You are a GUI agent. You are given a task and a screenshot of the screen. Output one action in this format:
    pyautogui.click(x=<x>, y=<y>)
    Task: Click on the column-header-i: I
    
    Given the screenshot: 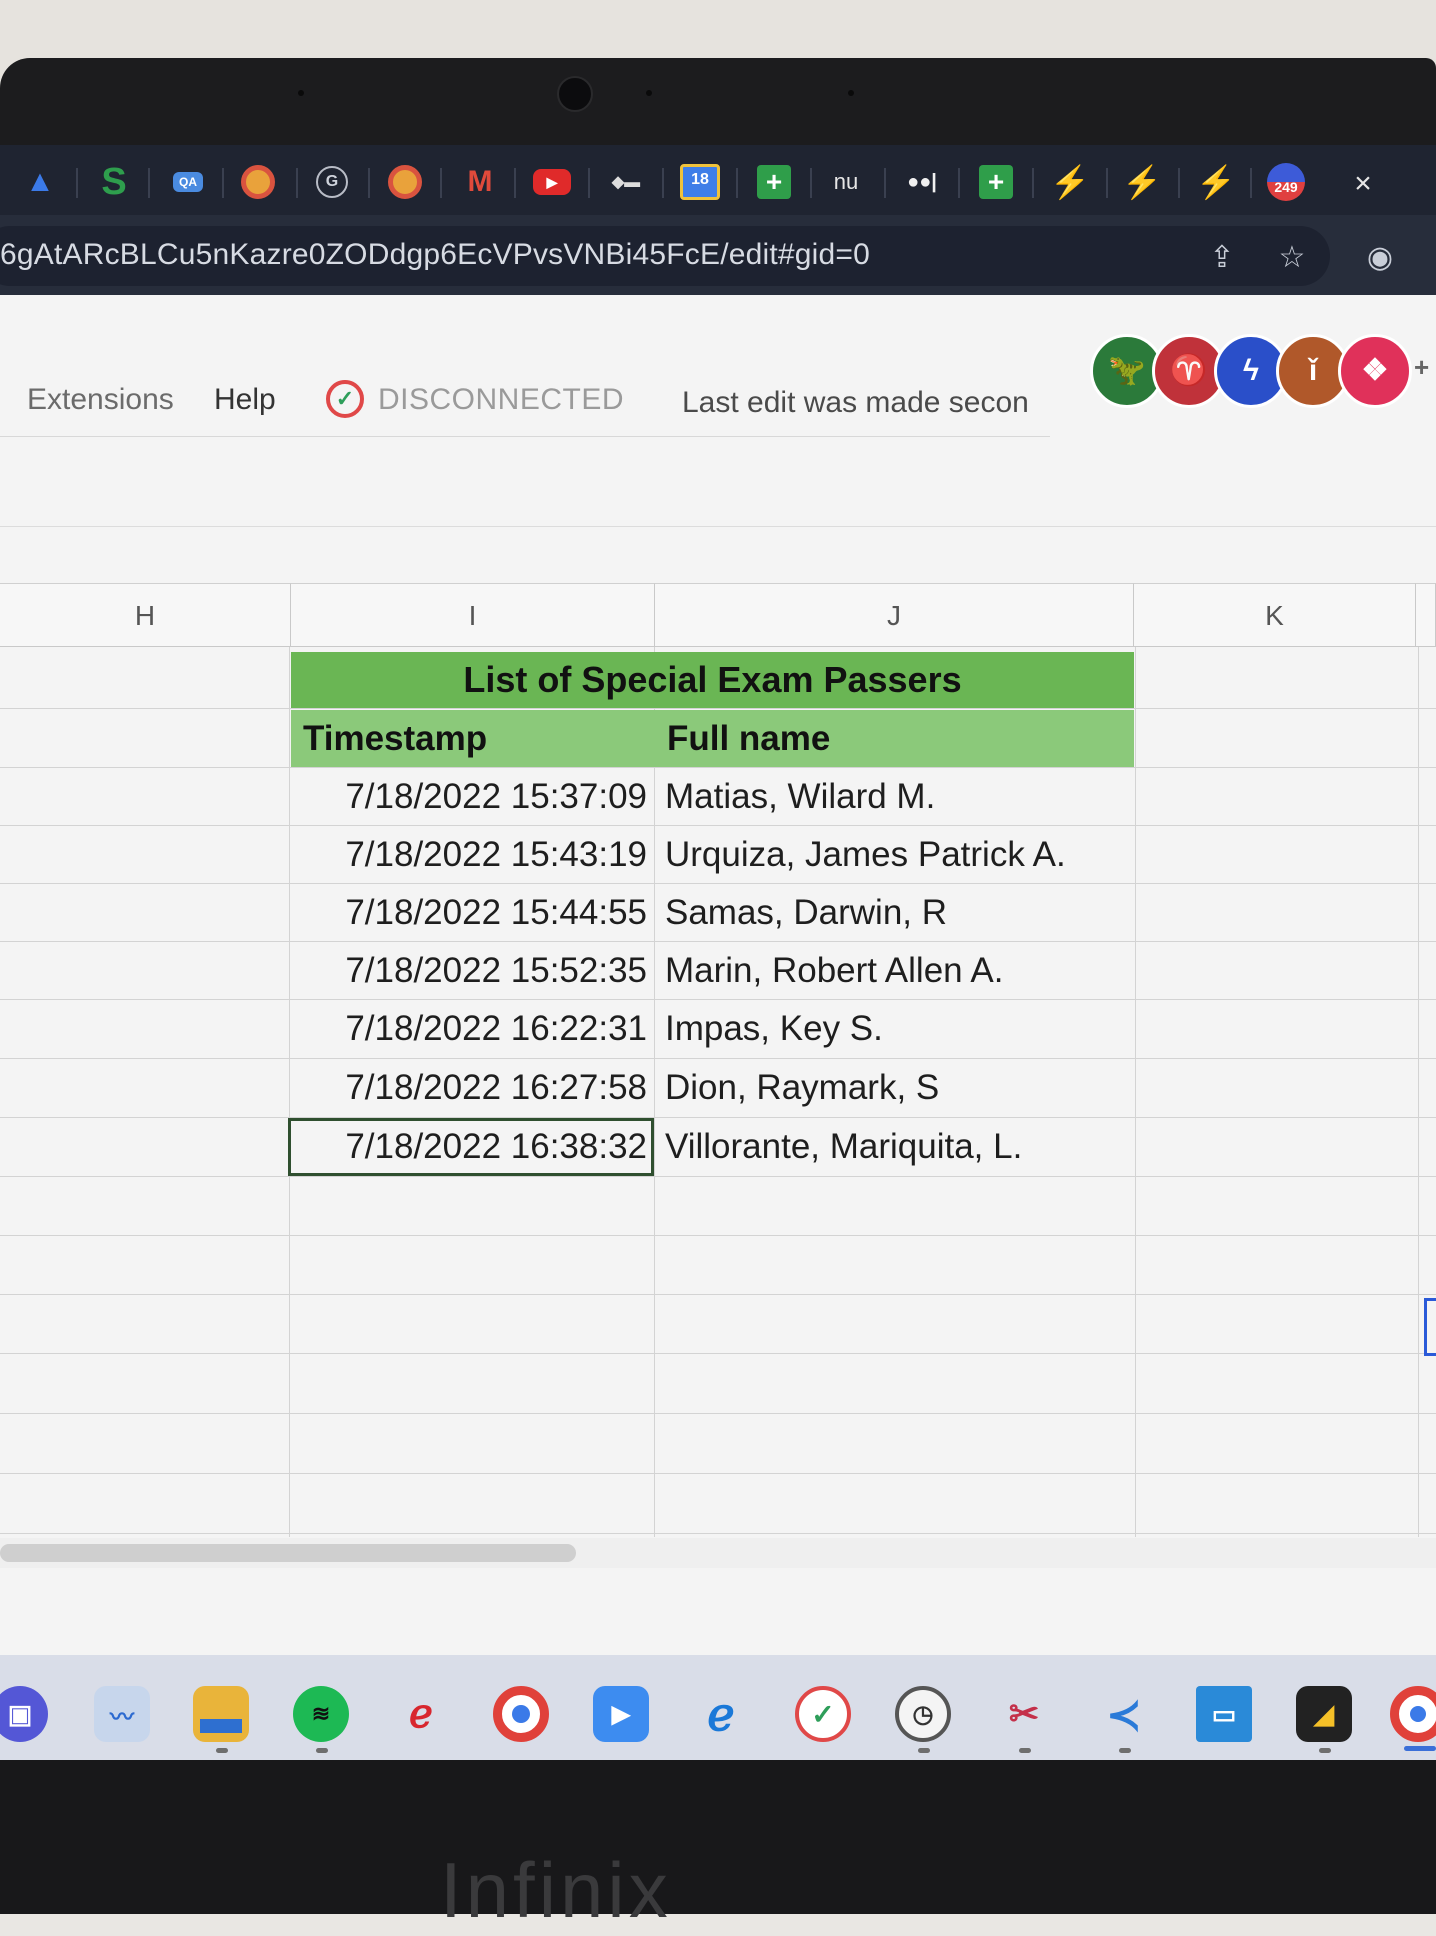 What is the action you would take?
    pyautogui.click(x=473, y=615)
    